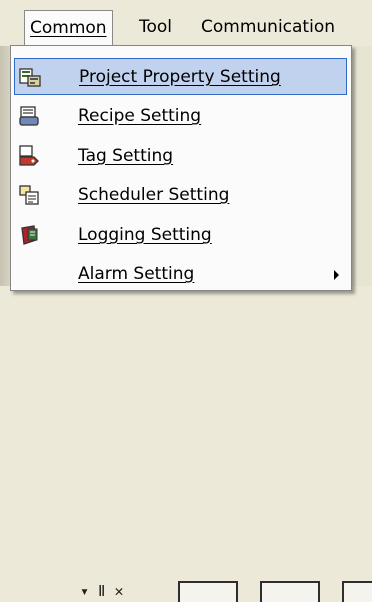 This screenshot has width=372, height=602. I want to click on menu-item-project-property-setting: Project Property Setting, so click(180, 76).